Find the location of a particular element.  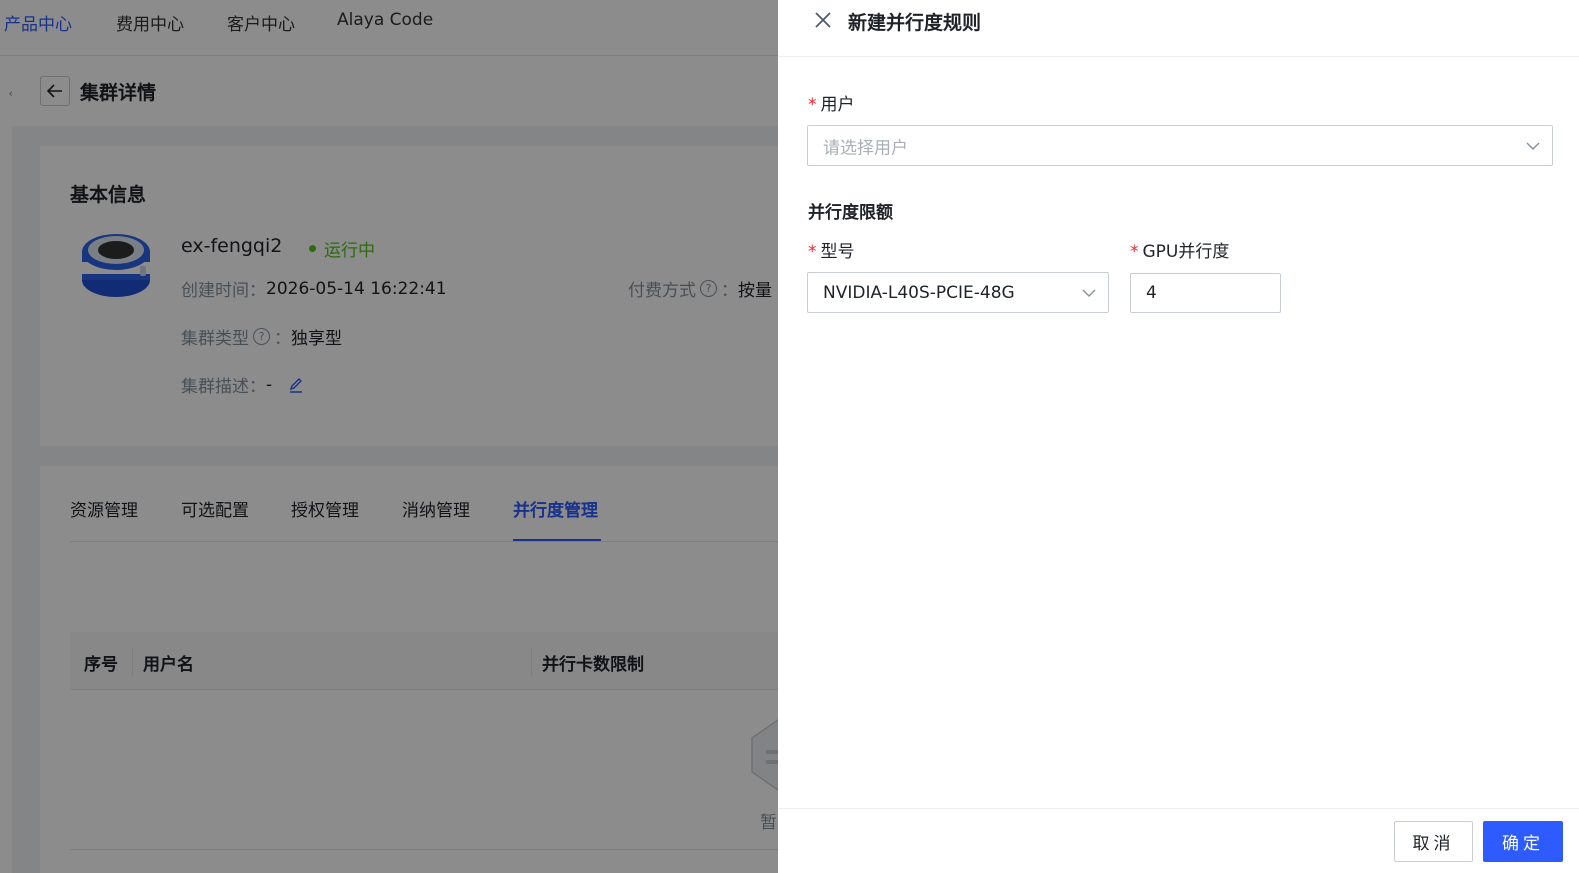

close-icon is located at coordinates (823, 20).